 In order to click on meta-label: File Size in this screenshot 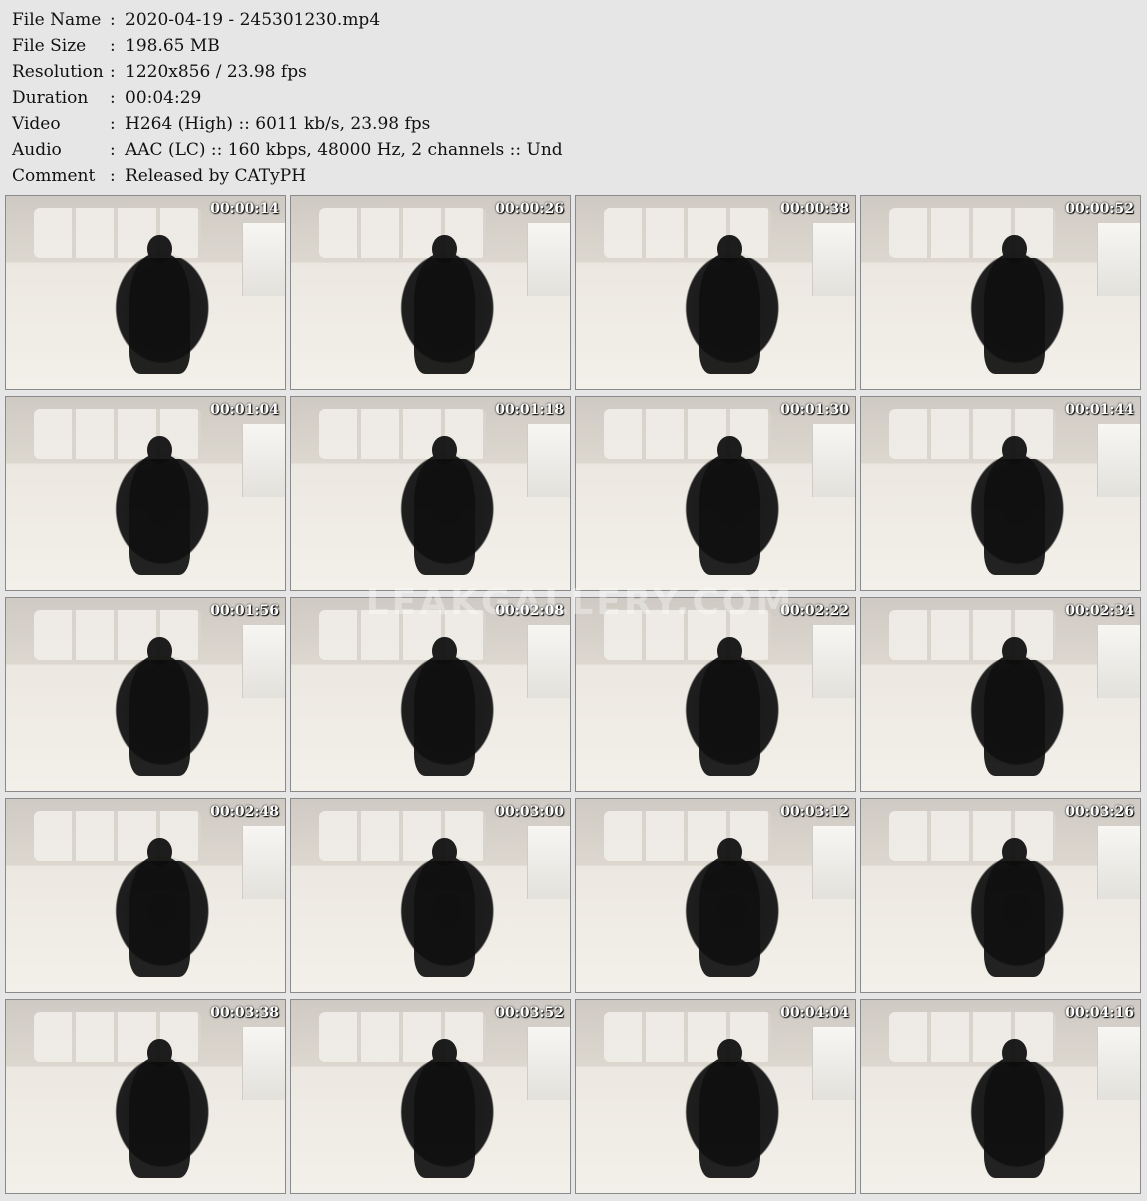, I will do `click(49, 46)`.